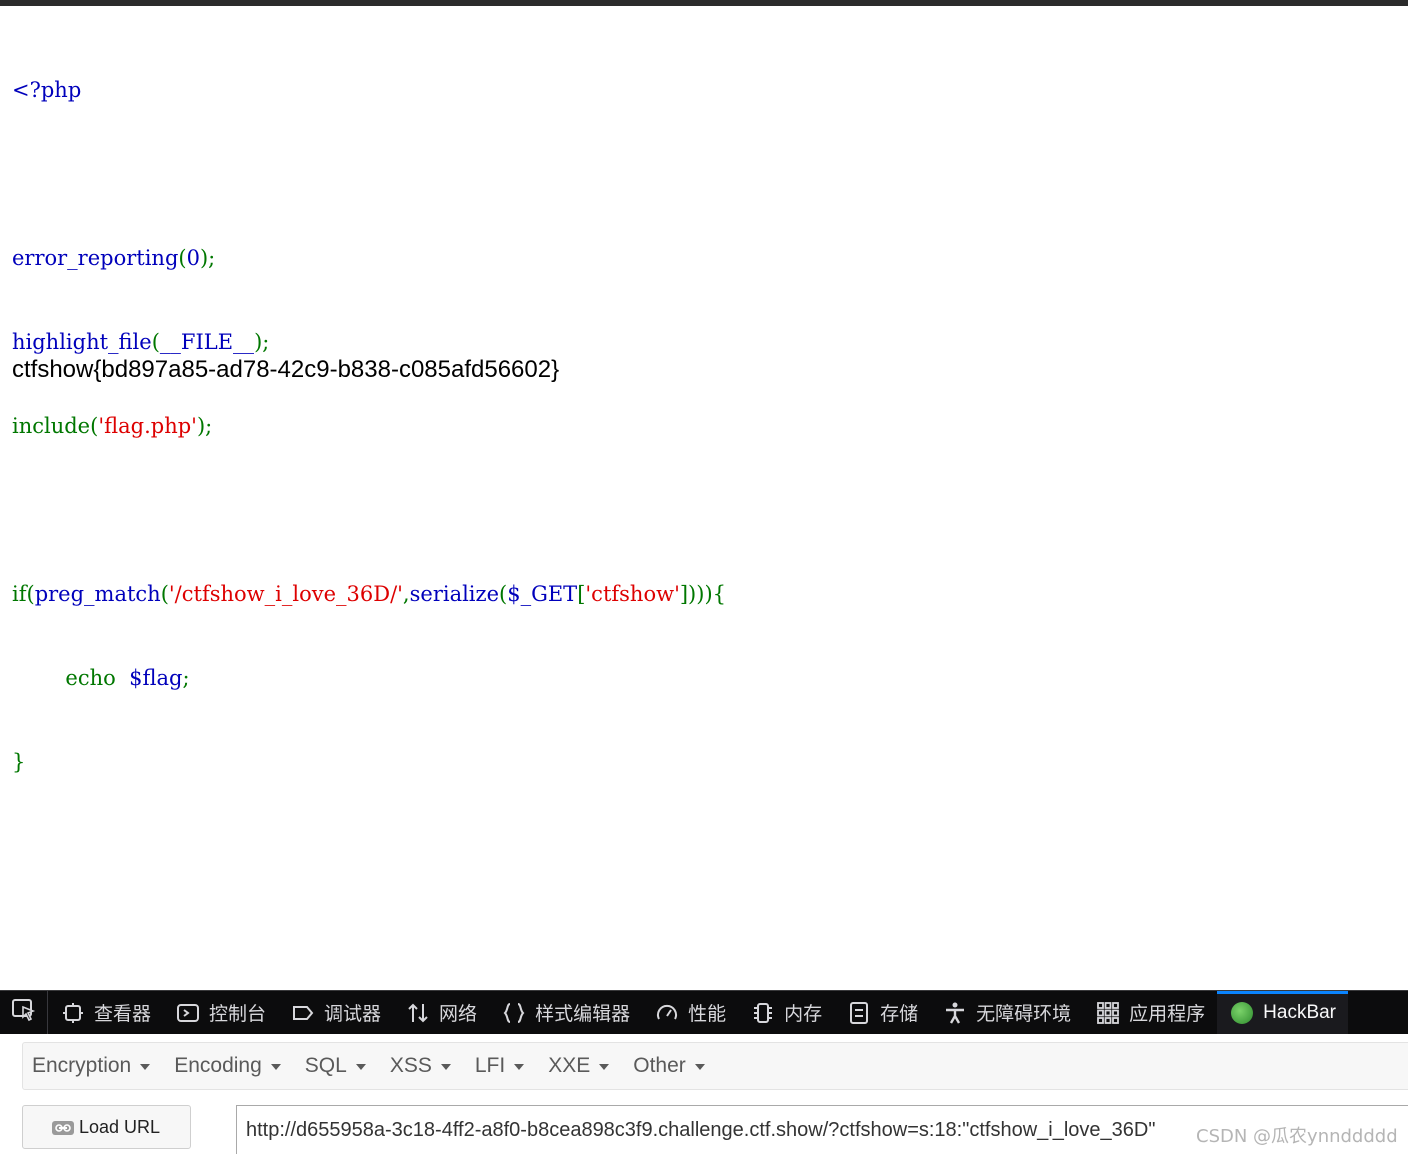 The height and width of the screenshot is (1154, 1408). I want to click on arg-zero: 0, so click(193, 258).